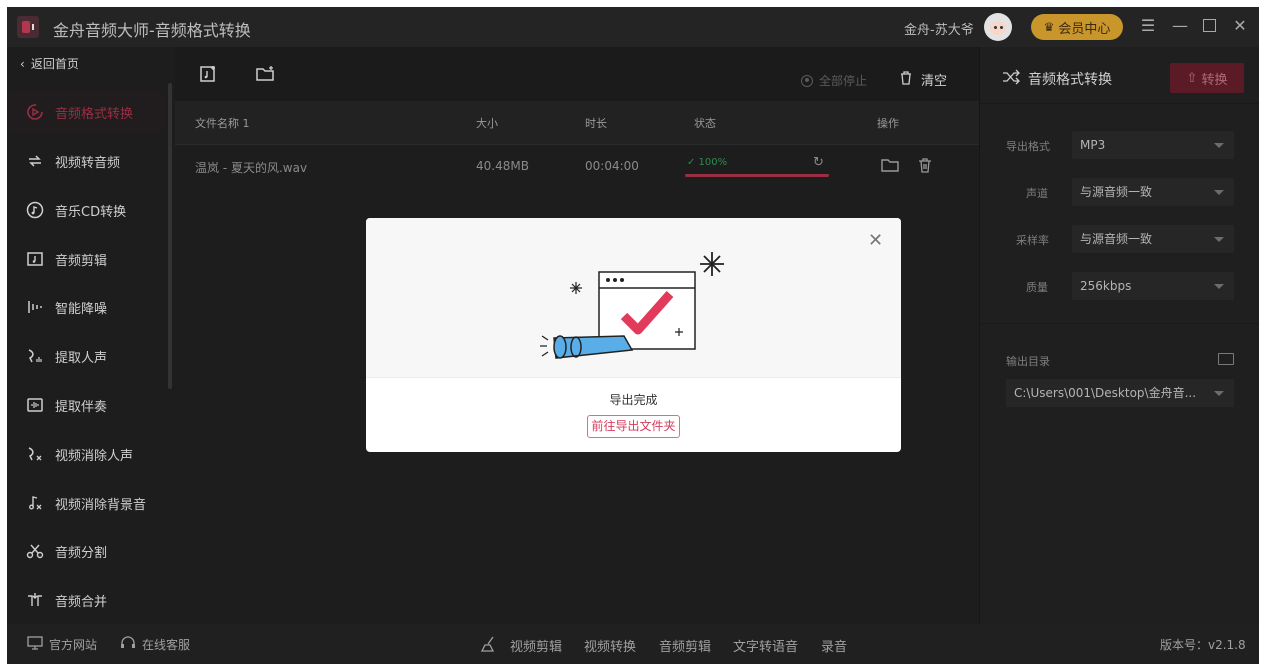  I want to click on trash-icon, so click(906, 79).